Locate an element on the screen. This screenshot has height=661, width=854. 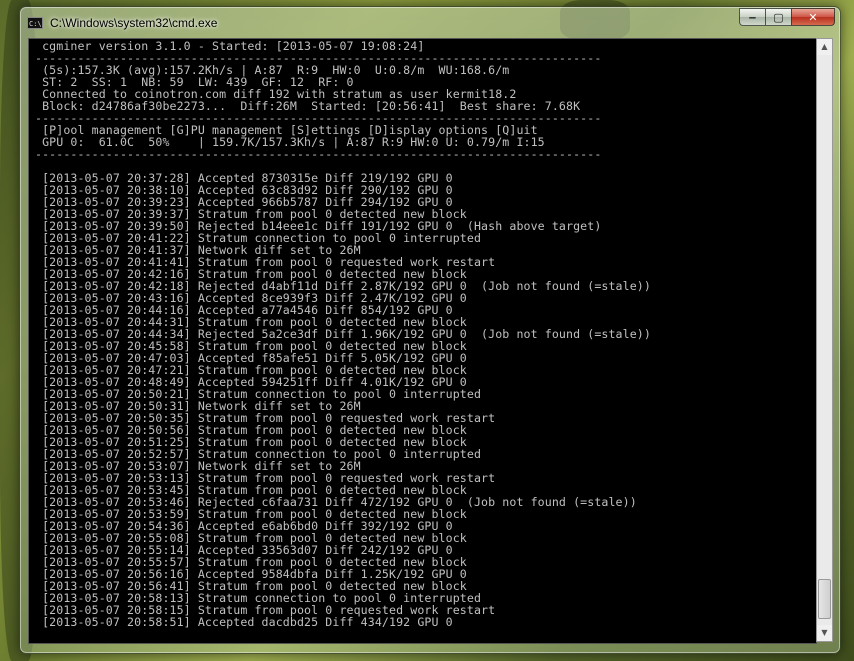
window-title: C:\Windows\system32\cmd.exe is located at coordinates (134, 23).